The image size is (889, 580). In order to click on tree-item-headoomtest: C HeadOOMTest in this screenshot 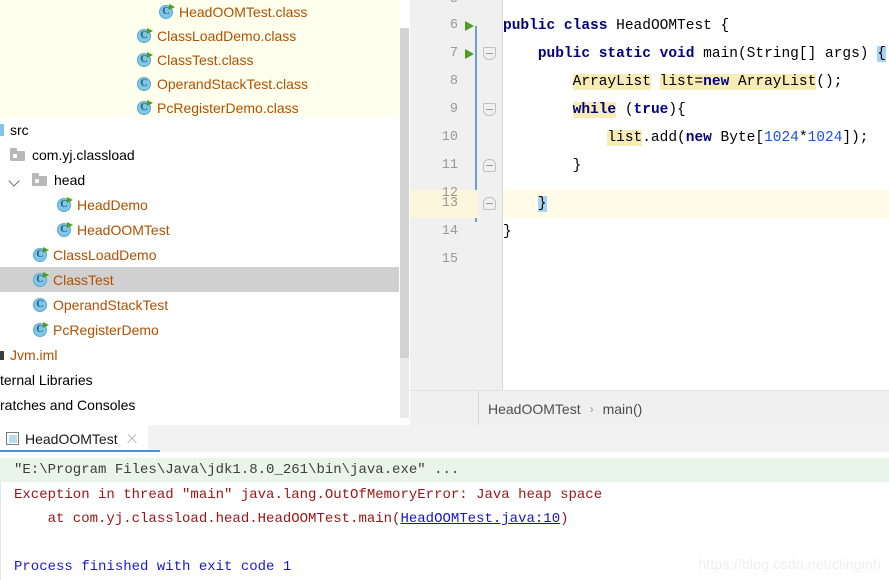, I will do `click(199, 229)`.